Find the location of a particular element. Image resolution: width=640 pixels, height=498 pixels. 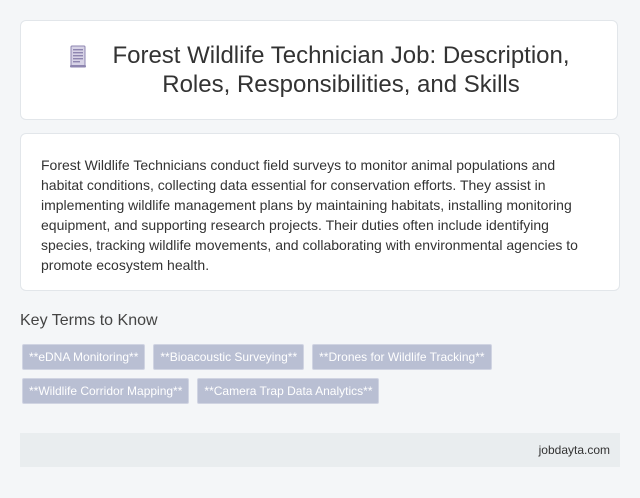

tag-camera-trap-analytics: **Camera Trap Data Analytics** is located at coordinates (288, 391).